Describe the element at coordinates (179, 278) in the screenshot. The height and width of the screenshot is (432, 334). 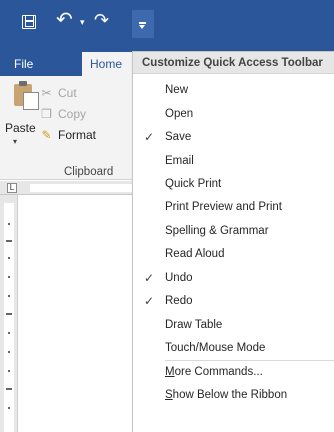
I see `menu-item-label: Undo` at that location.